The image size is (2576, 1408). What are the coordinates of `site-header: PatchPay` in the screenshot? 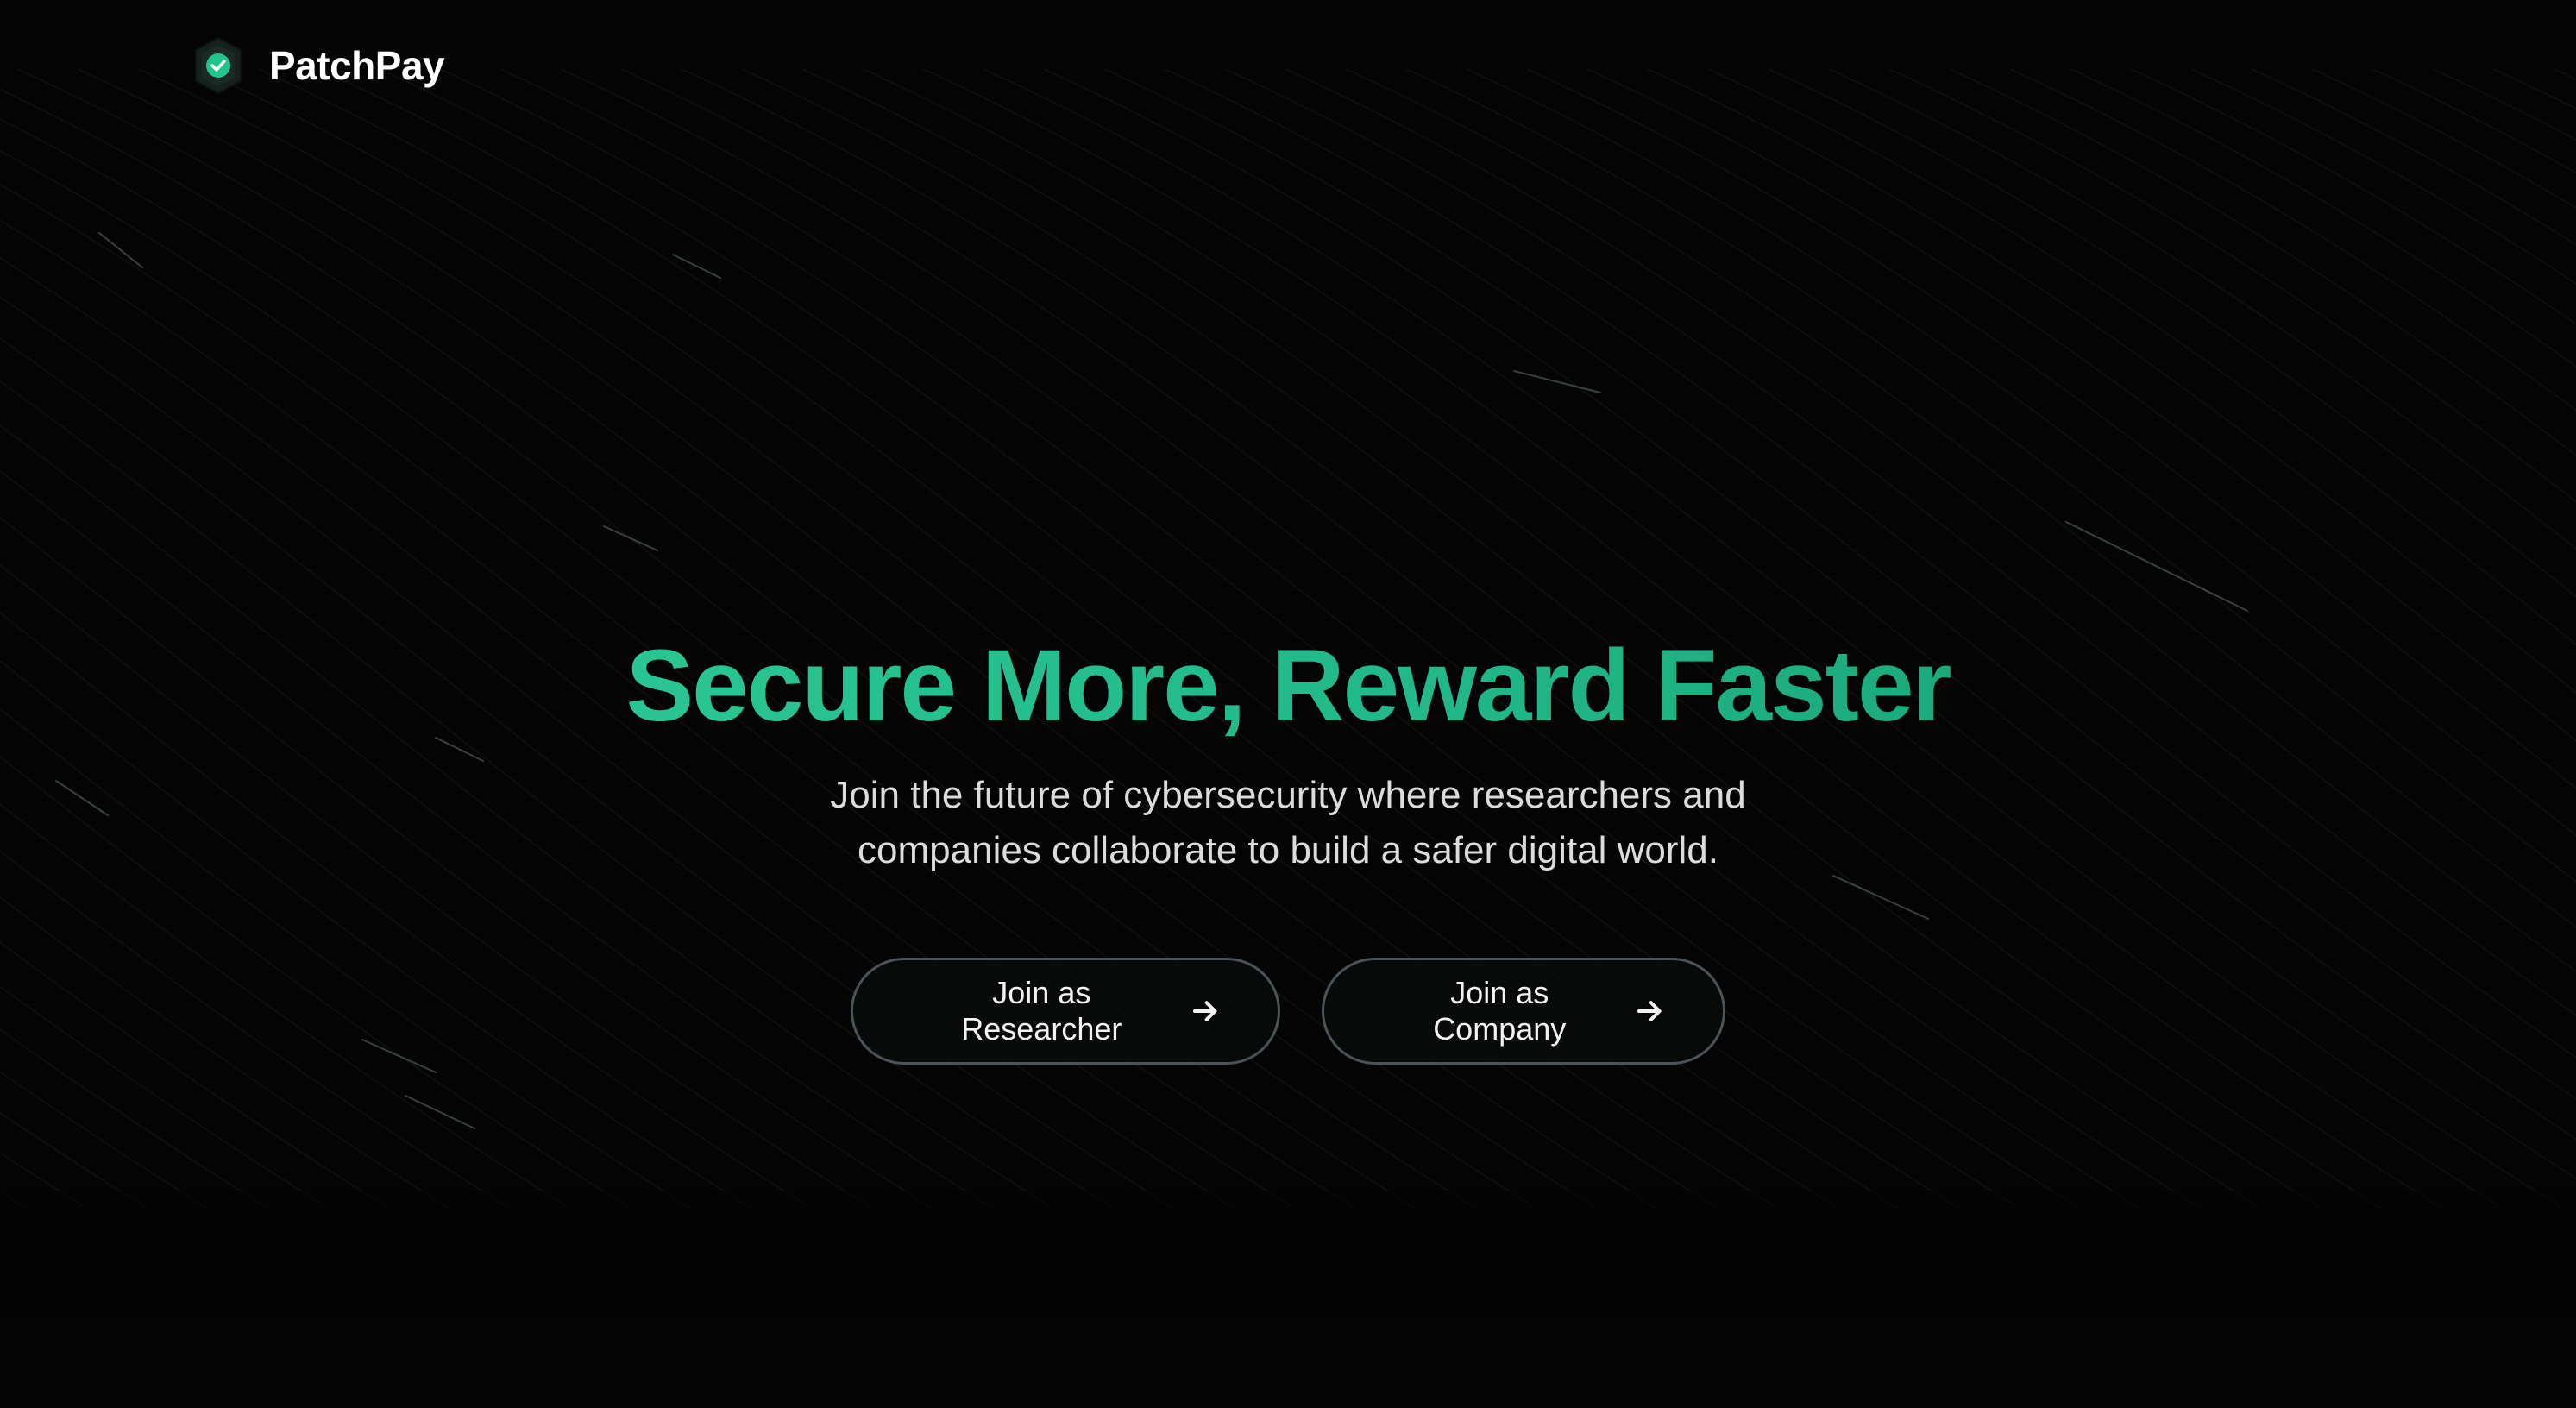 It's located at (319, 65).